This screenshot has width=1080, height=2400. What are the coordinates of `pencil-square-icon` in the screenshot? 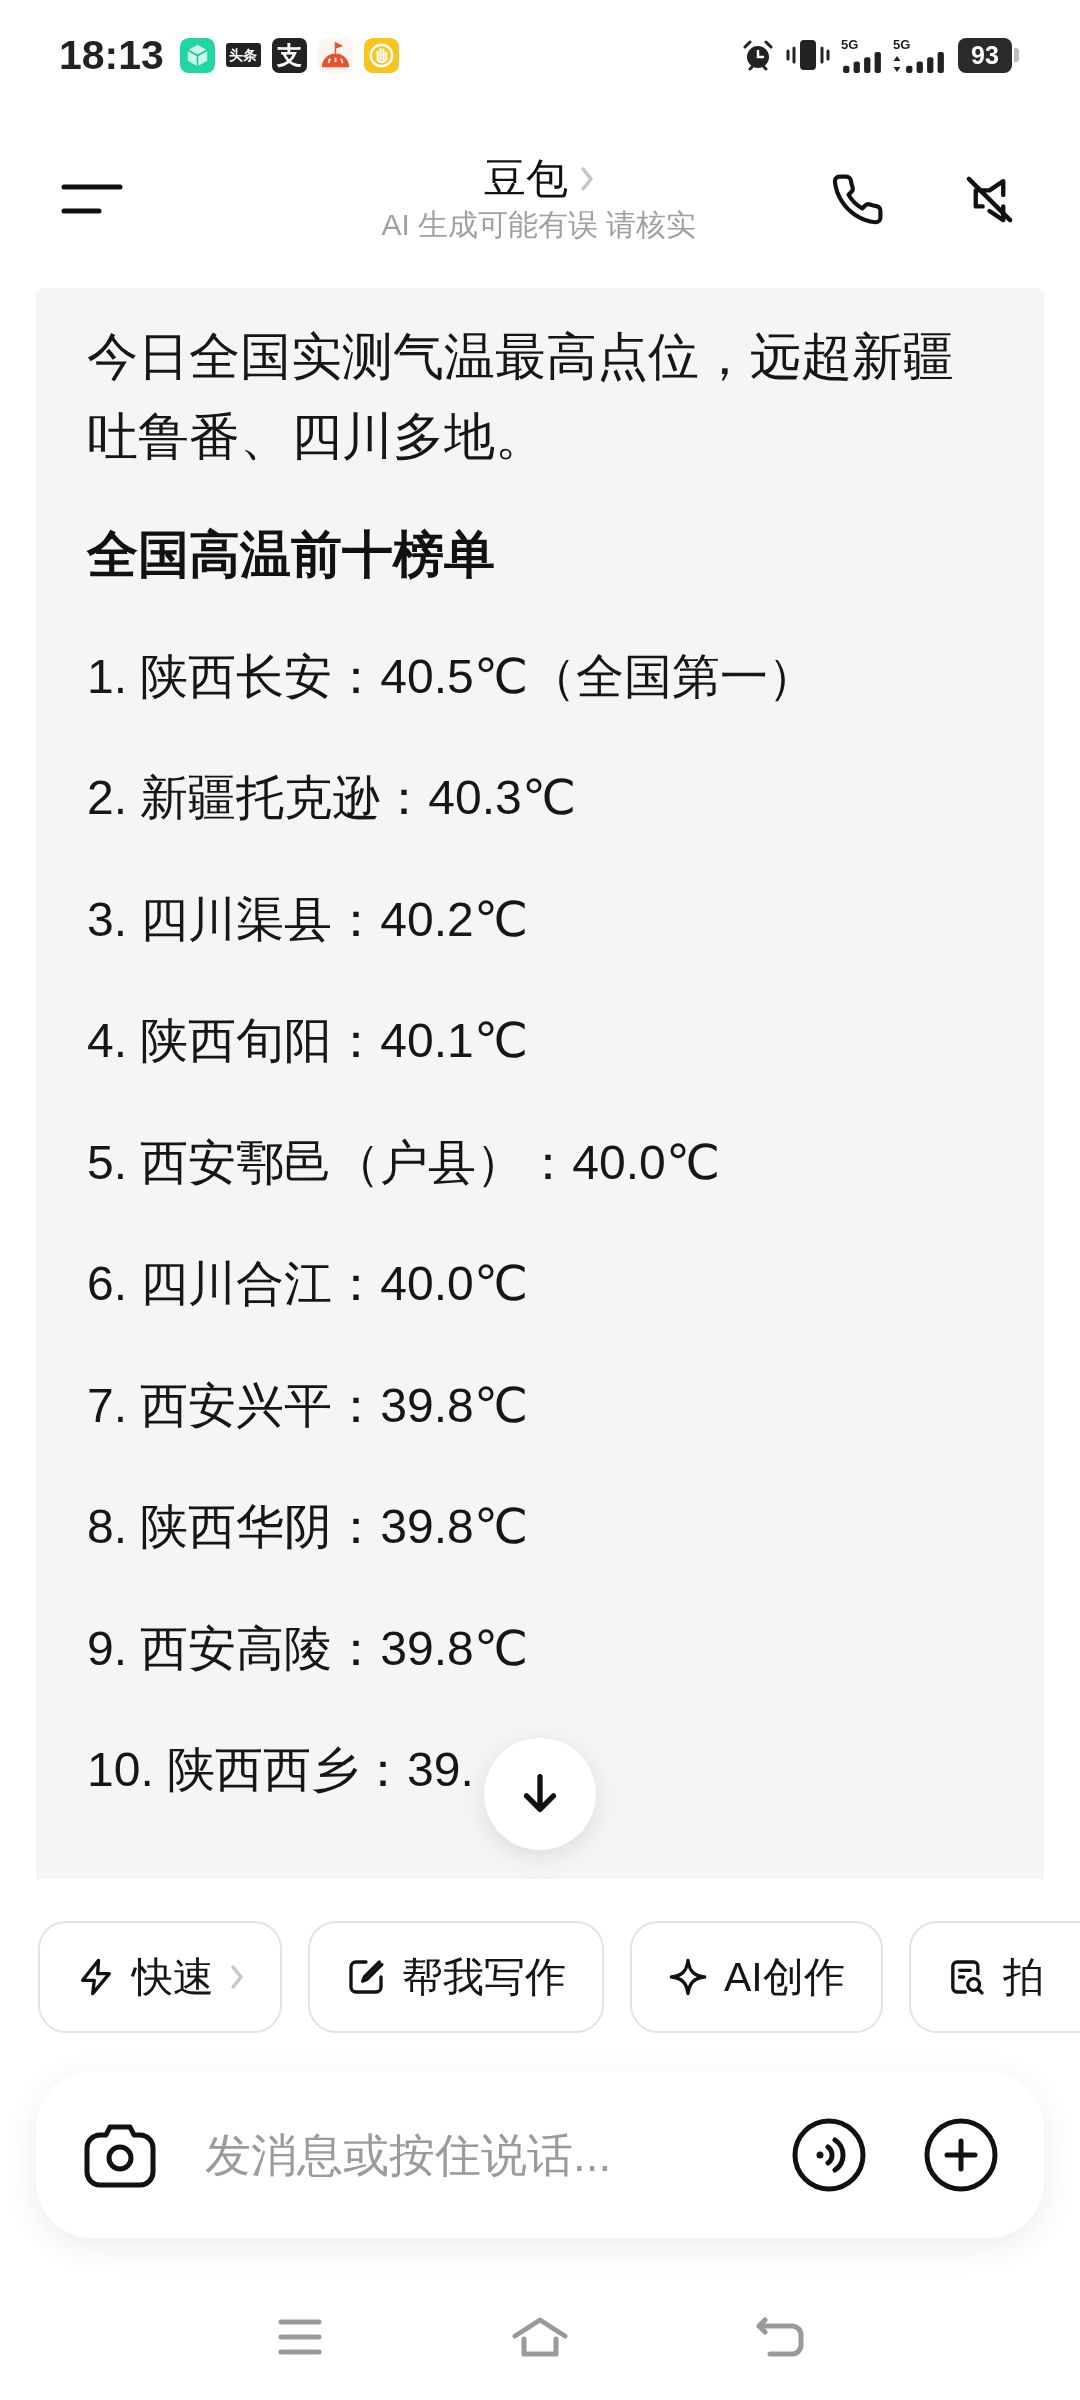 It's located at (366, 1977).